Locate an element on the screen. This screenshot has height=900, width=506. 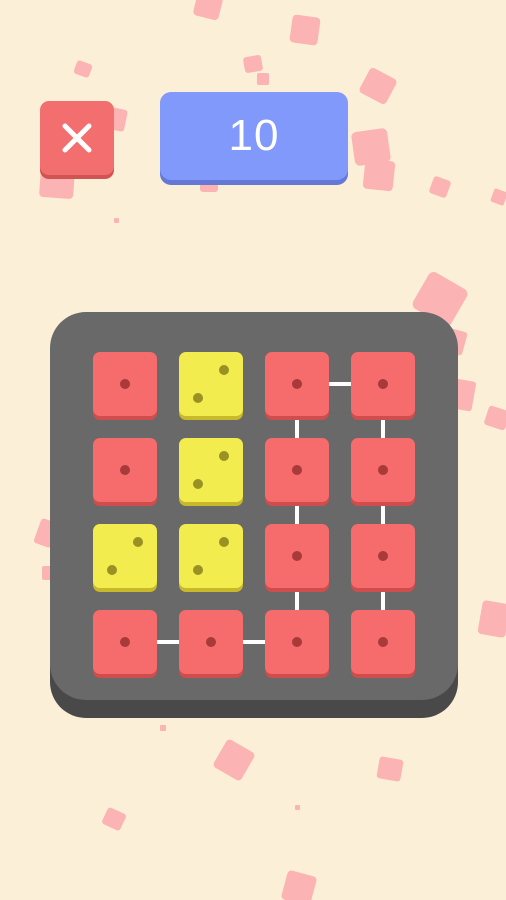
tile-r1-c4 is located at coordinates (383, 384).